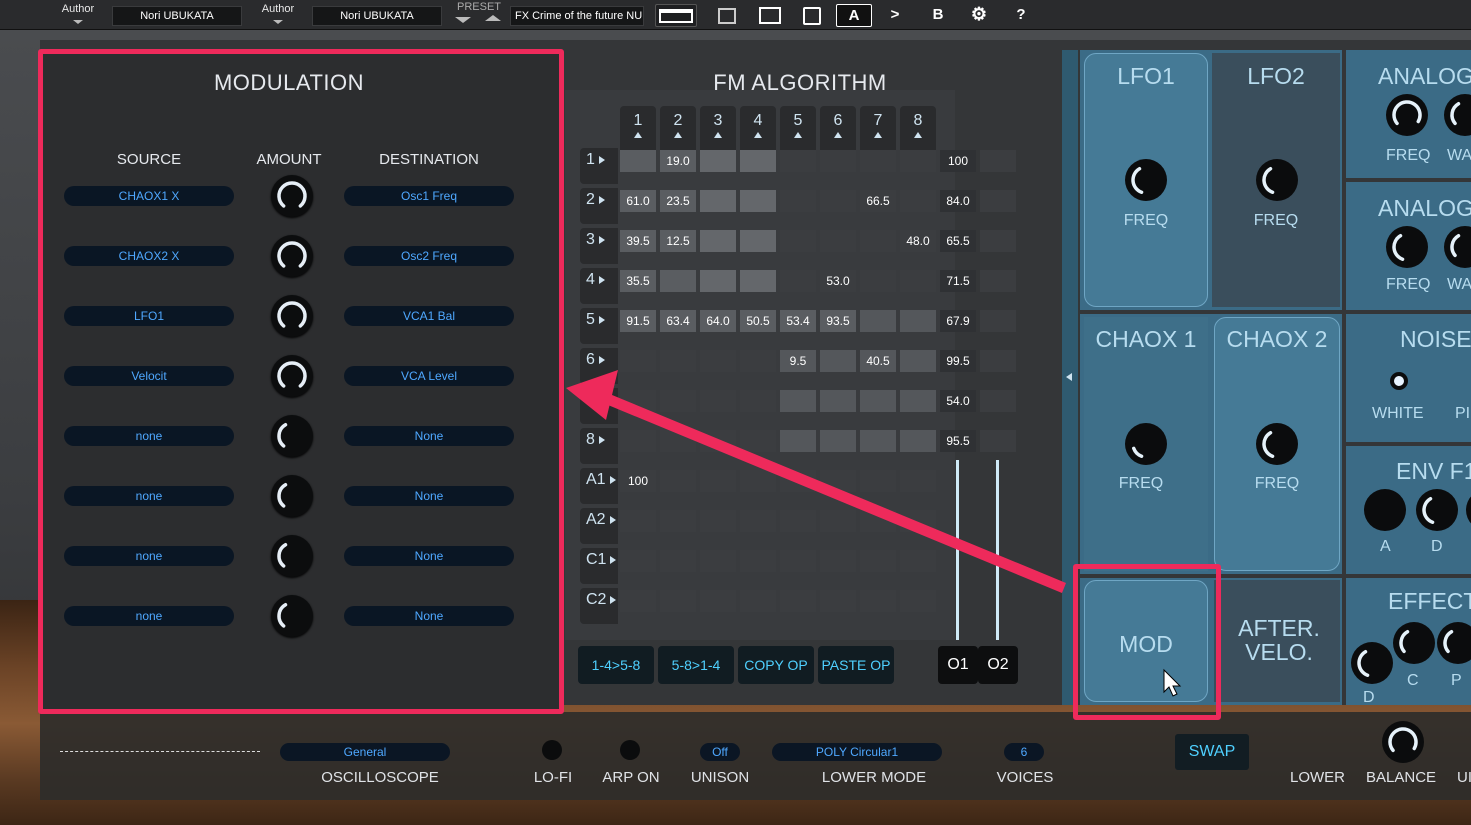  Describe the element at coordinates (854, 15) in the screenshot. I see `a-button: A` at that location.